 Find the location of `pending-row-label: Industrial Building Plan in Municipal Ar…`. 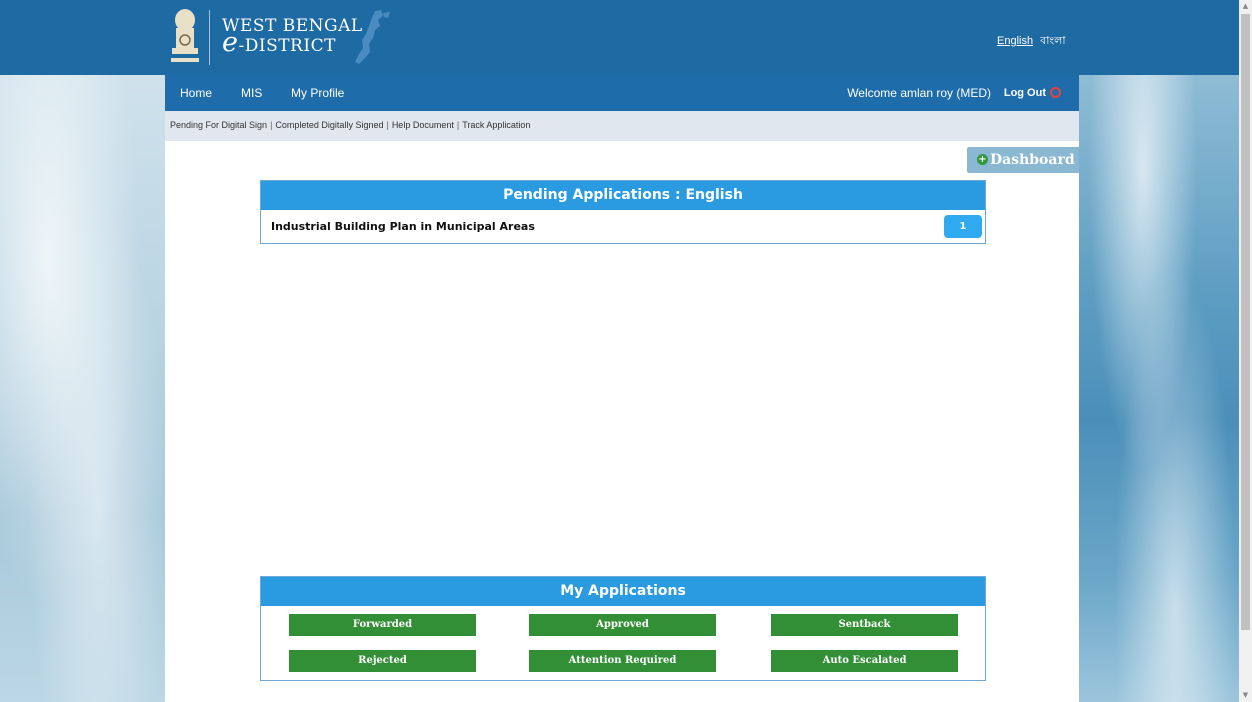

pending-row-label: Industrial Building Plan in Municipal Ar… is located at coordinates (403, 226).